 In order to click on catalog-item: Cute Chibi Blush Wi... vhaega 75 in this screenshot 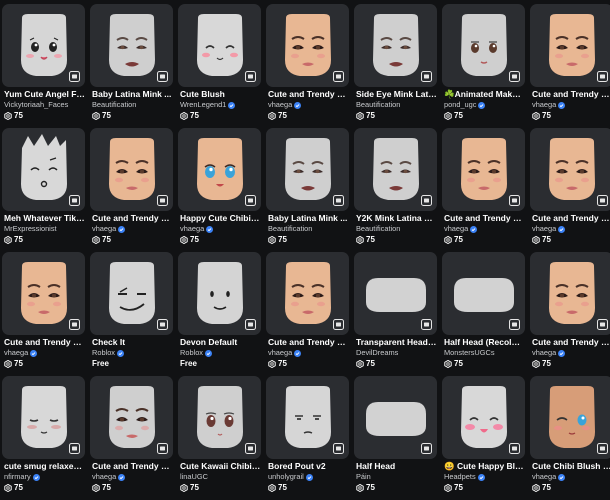, I will do `click(570, 435)`.